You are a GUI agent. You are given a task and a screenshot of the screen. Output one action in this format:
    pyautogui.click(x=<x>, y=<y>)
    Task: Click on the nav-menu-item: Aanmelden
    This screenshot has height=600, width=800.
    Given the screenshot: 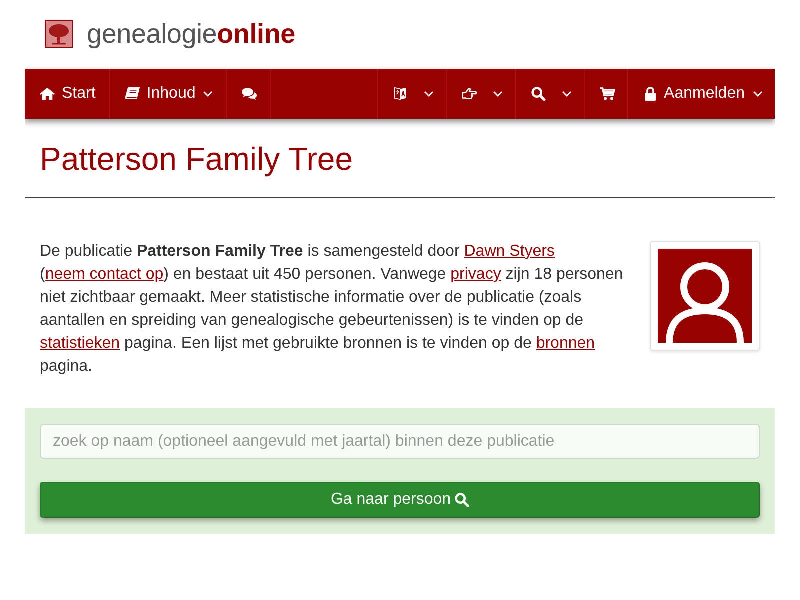 What is the action you would take?
    pyautogui.click(x=701, y=94)
    